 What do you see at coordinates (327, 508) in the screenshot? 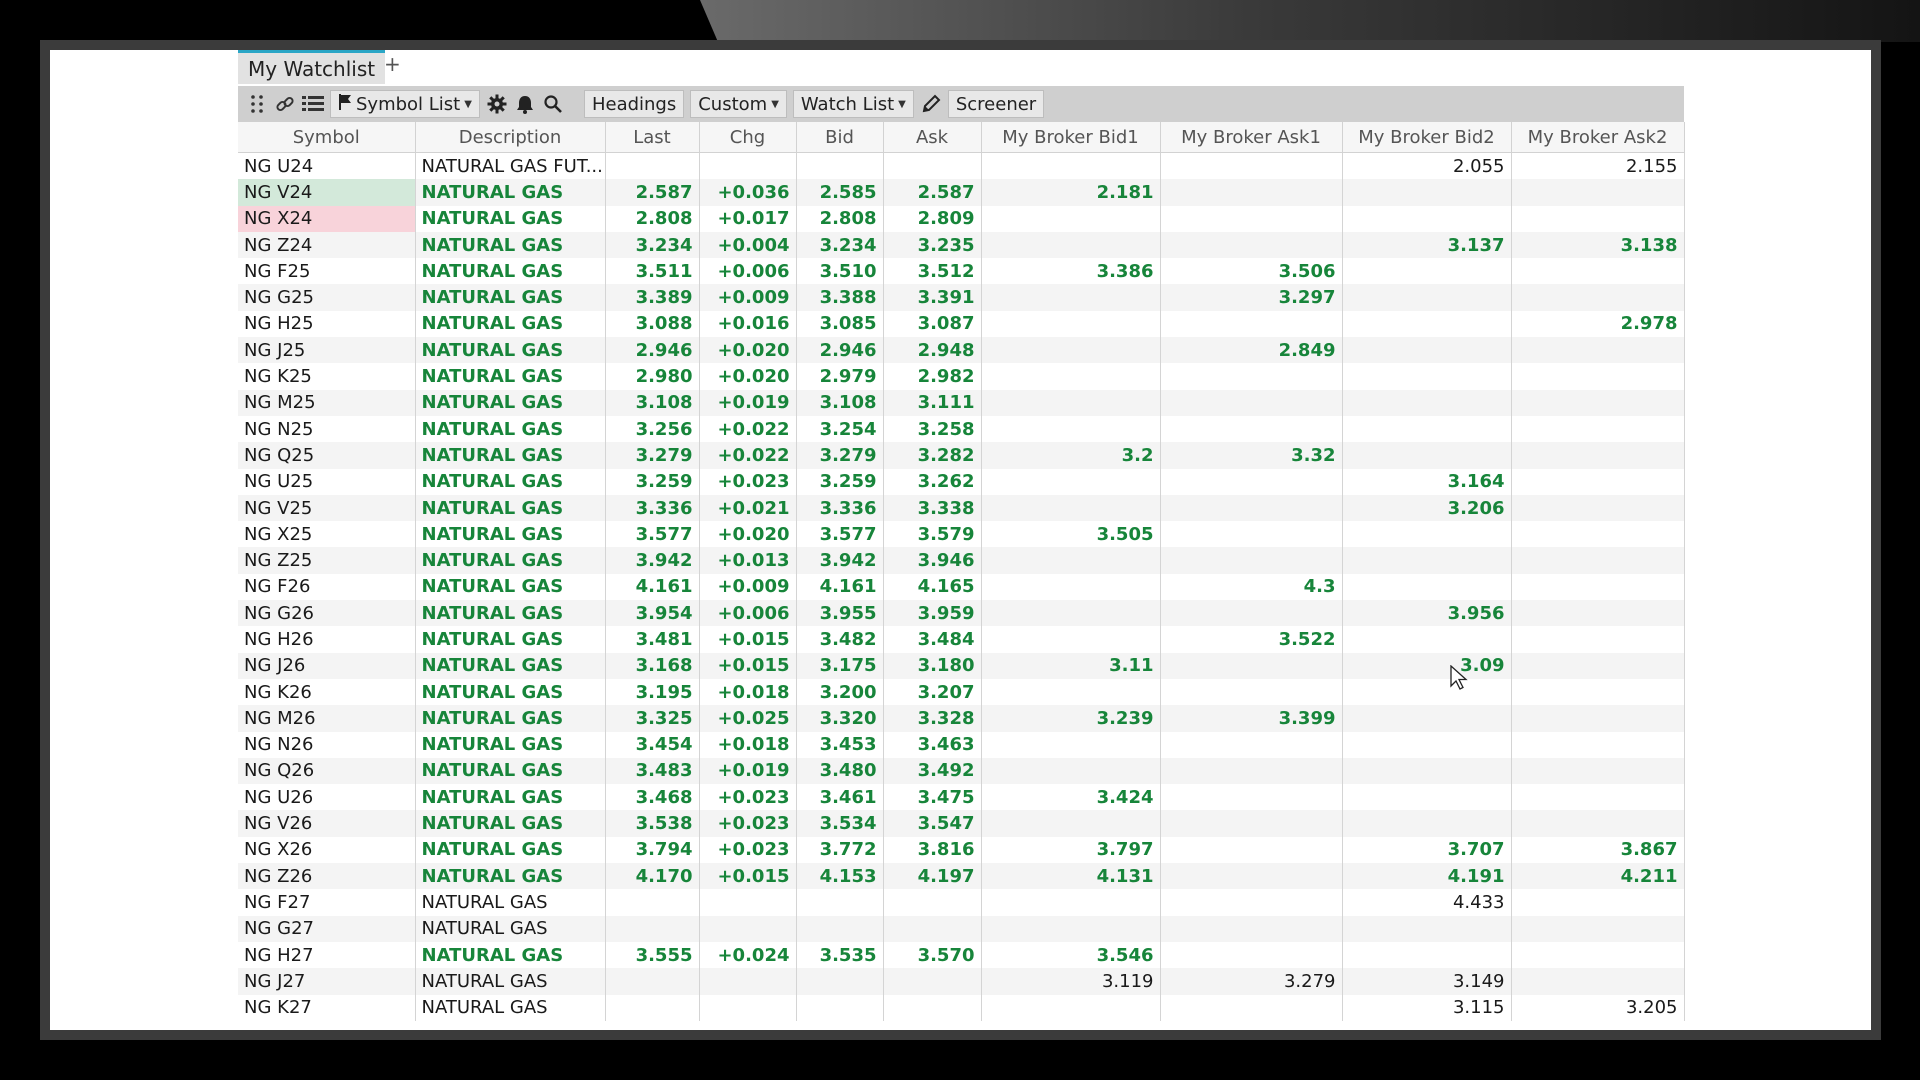
I see `symbol-cell: NG V25` at bounding box center [327, 508].